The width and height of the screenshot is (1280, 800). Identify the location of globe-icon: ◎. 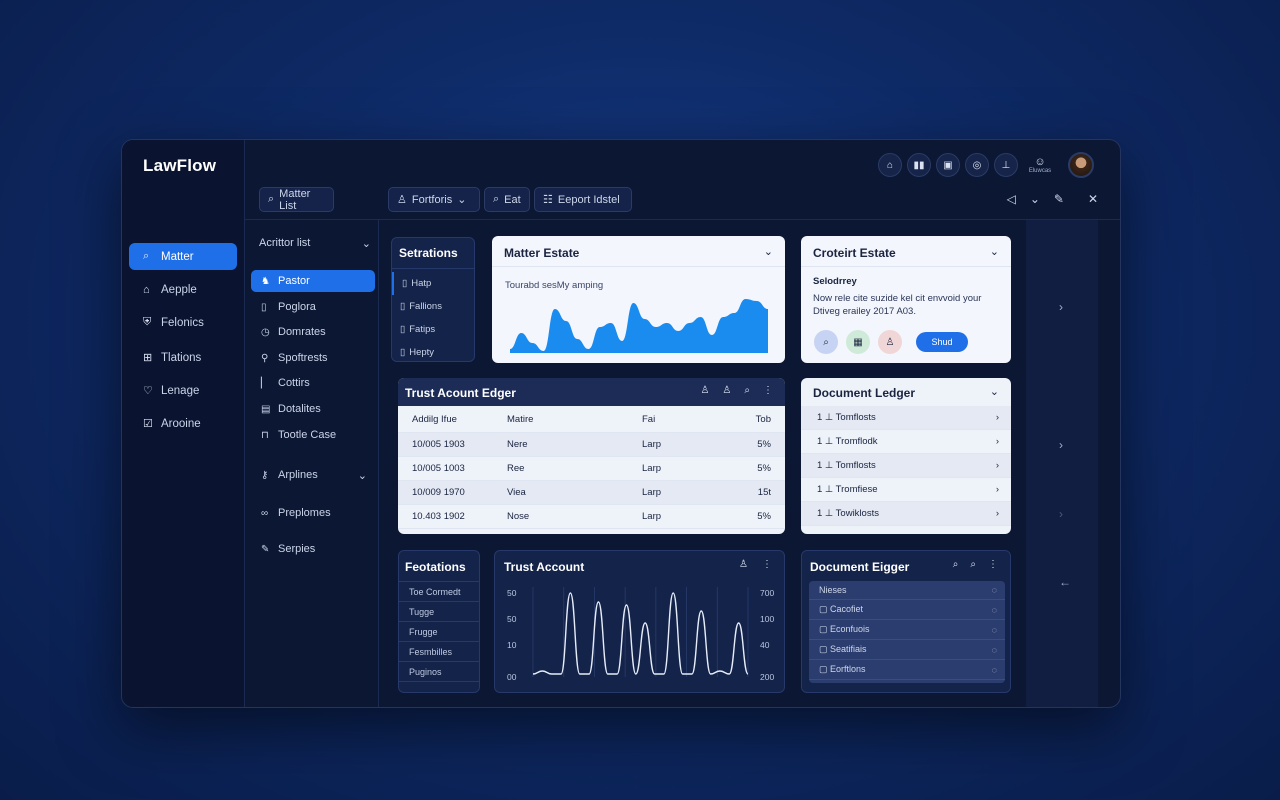
(977, 165).